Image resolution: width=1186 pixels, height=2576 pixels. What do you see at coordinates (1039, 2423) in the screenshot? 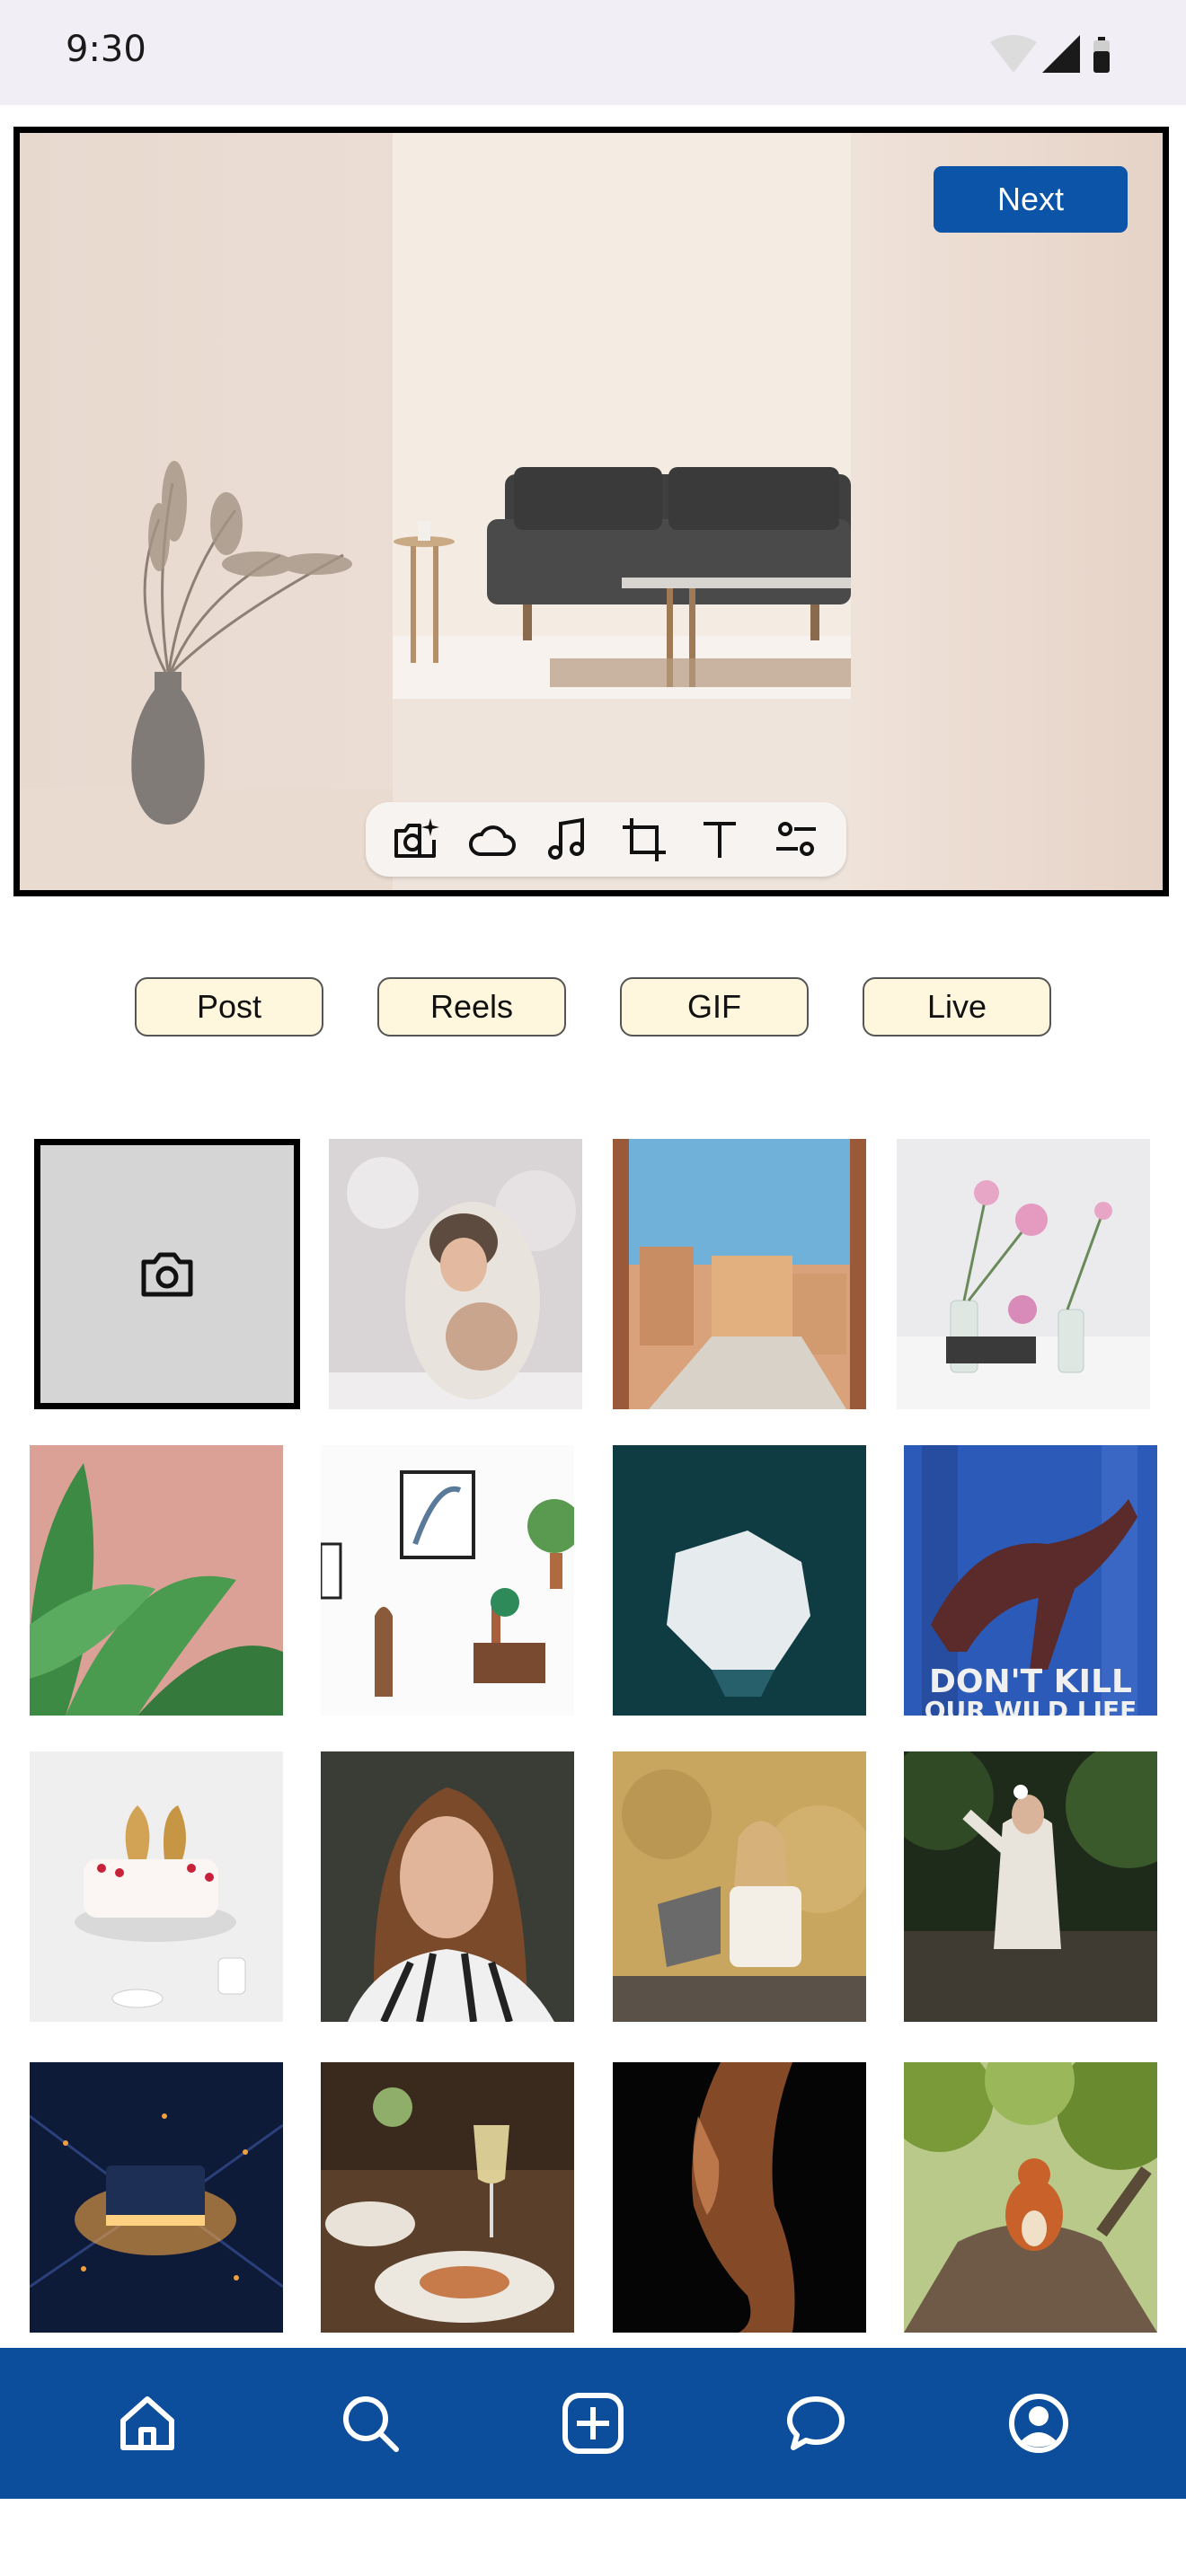
I see `profile-icon` at bounding box center [1039, 2423].